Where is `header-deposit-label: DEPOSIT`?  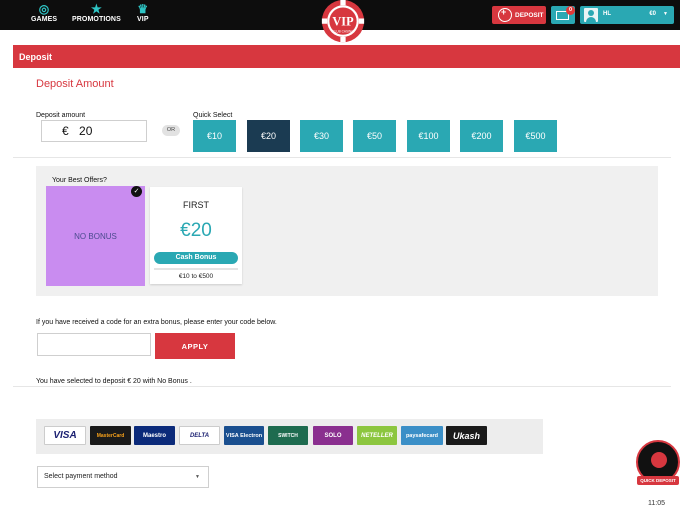 header-deposit-label: DEPOSIT is located at coordinates (529, 15).